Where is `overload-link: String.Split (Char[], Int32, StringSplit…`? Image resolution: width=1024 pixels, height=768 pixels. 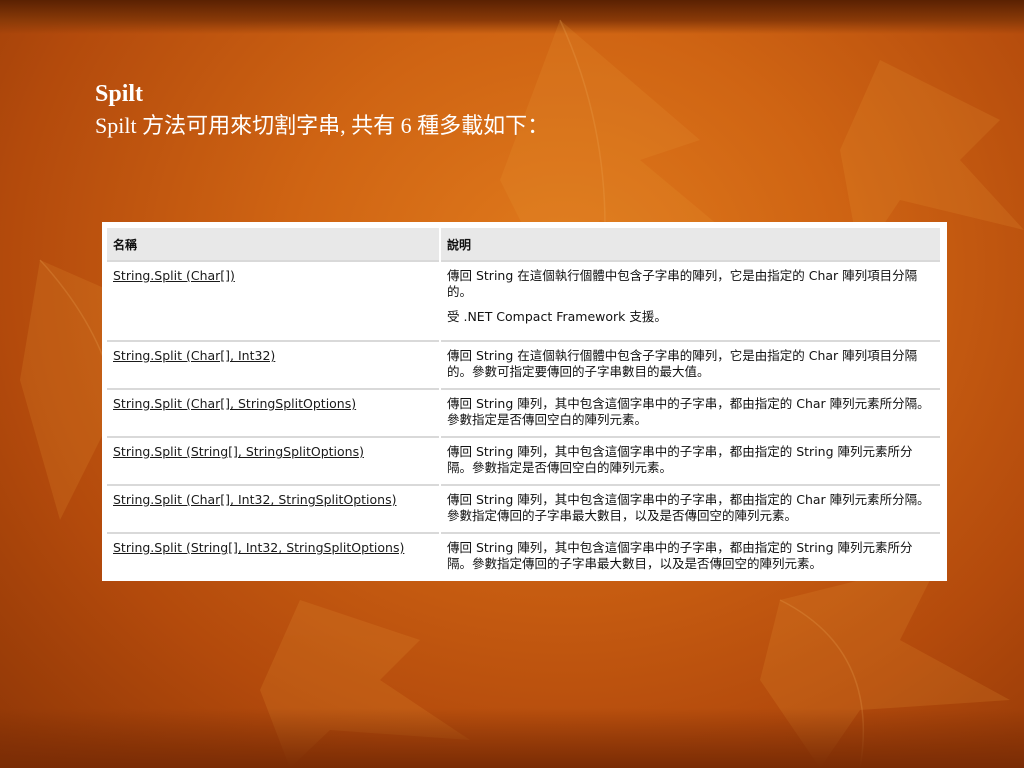 overload-link: String.Split (Char[], Int32, StringSplit… is located at coordinates (254, 499).